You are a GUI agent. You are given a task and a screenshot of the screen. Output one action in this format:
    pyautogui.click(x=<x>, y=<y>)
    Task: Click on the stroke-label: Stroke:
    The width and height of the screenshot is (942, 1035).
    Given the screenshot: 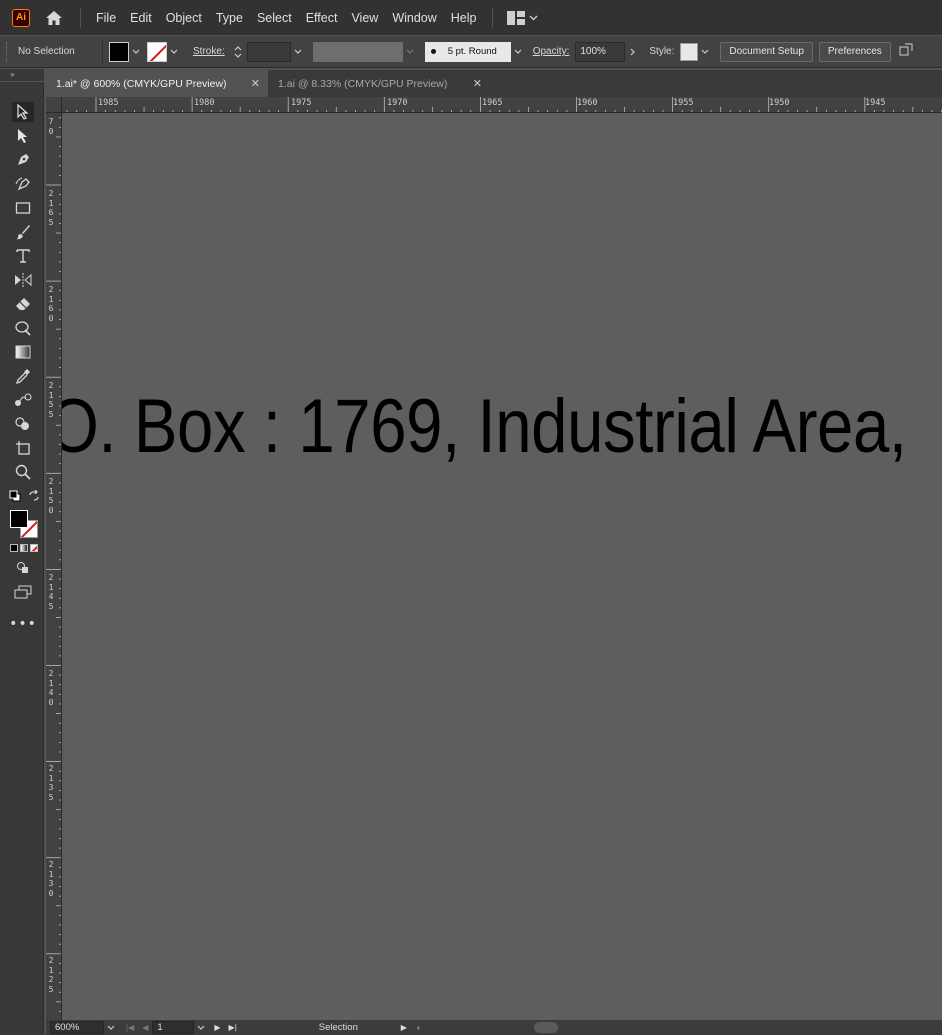 What is the action you would take?
    pyautogui.click(x=209, y=51)
    